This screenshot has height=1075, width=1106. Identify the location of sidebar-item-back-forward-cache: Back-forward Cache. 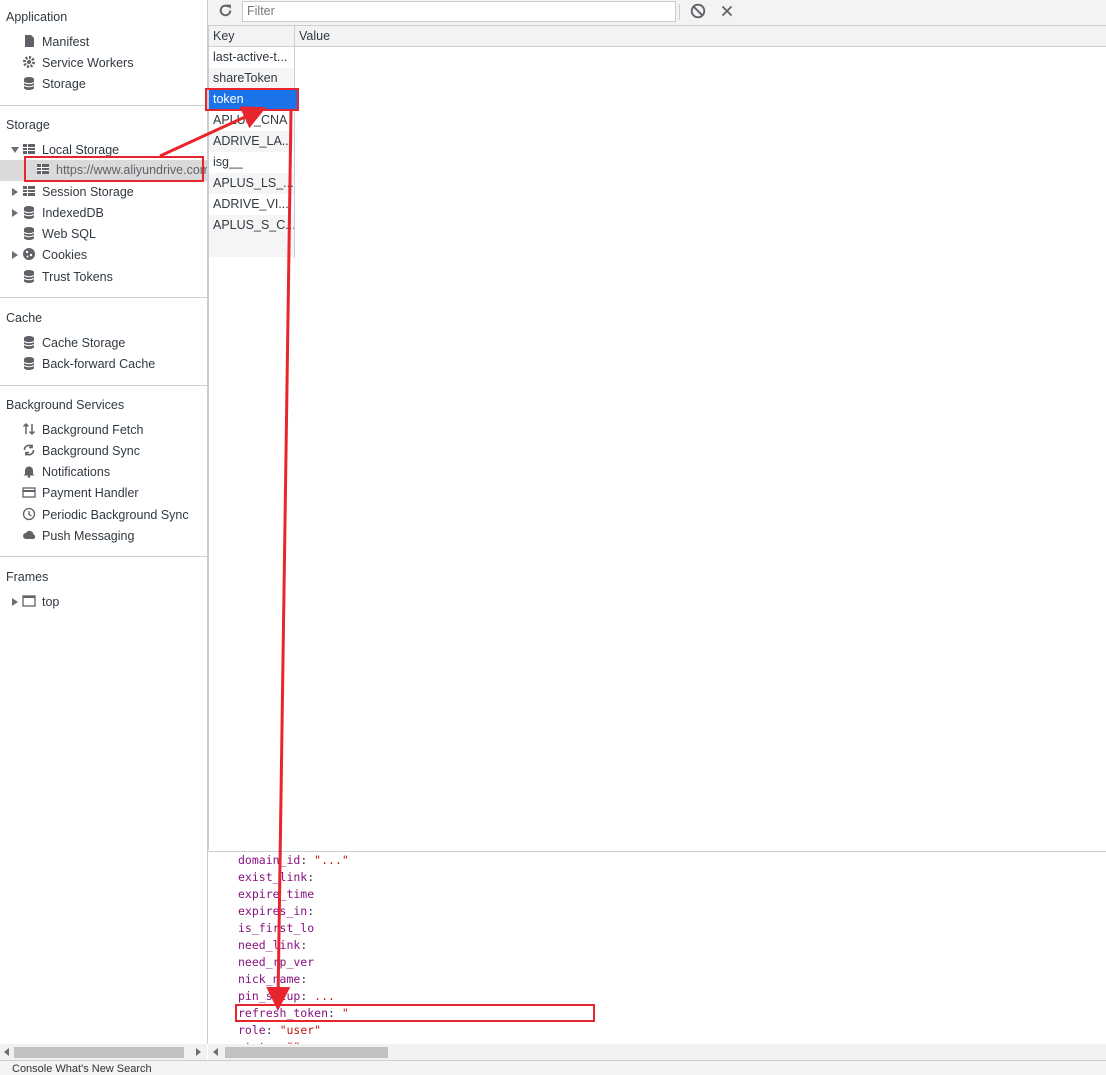
(88, 364).